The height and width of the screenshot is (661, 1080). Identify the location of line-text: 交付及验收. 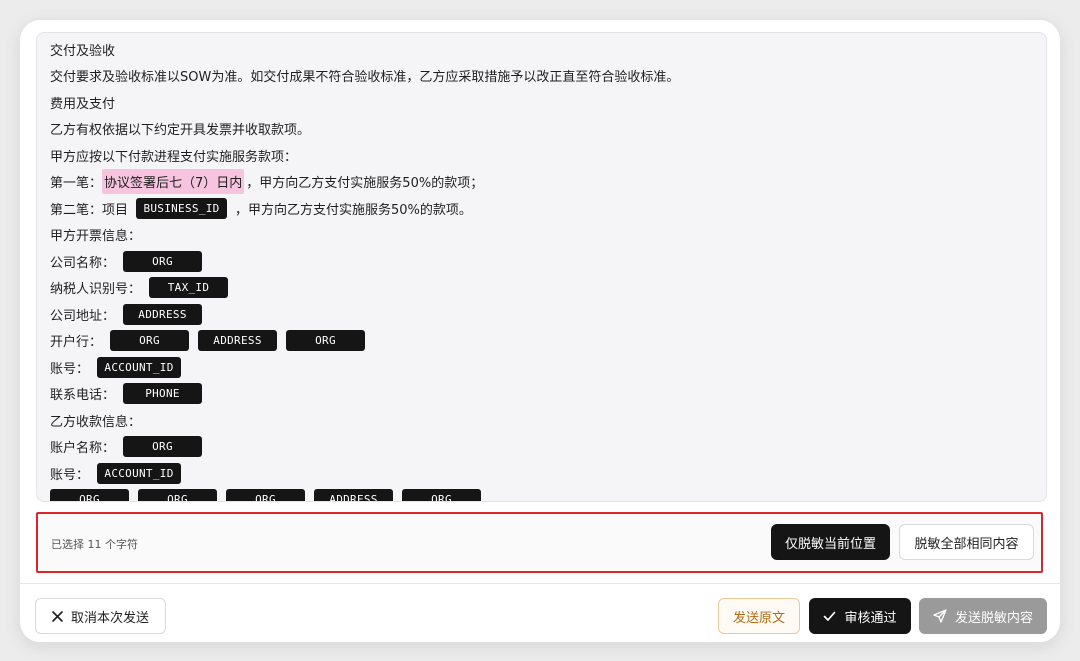
(83, 51).